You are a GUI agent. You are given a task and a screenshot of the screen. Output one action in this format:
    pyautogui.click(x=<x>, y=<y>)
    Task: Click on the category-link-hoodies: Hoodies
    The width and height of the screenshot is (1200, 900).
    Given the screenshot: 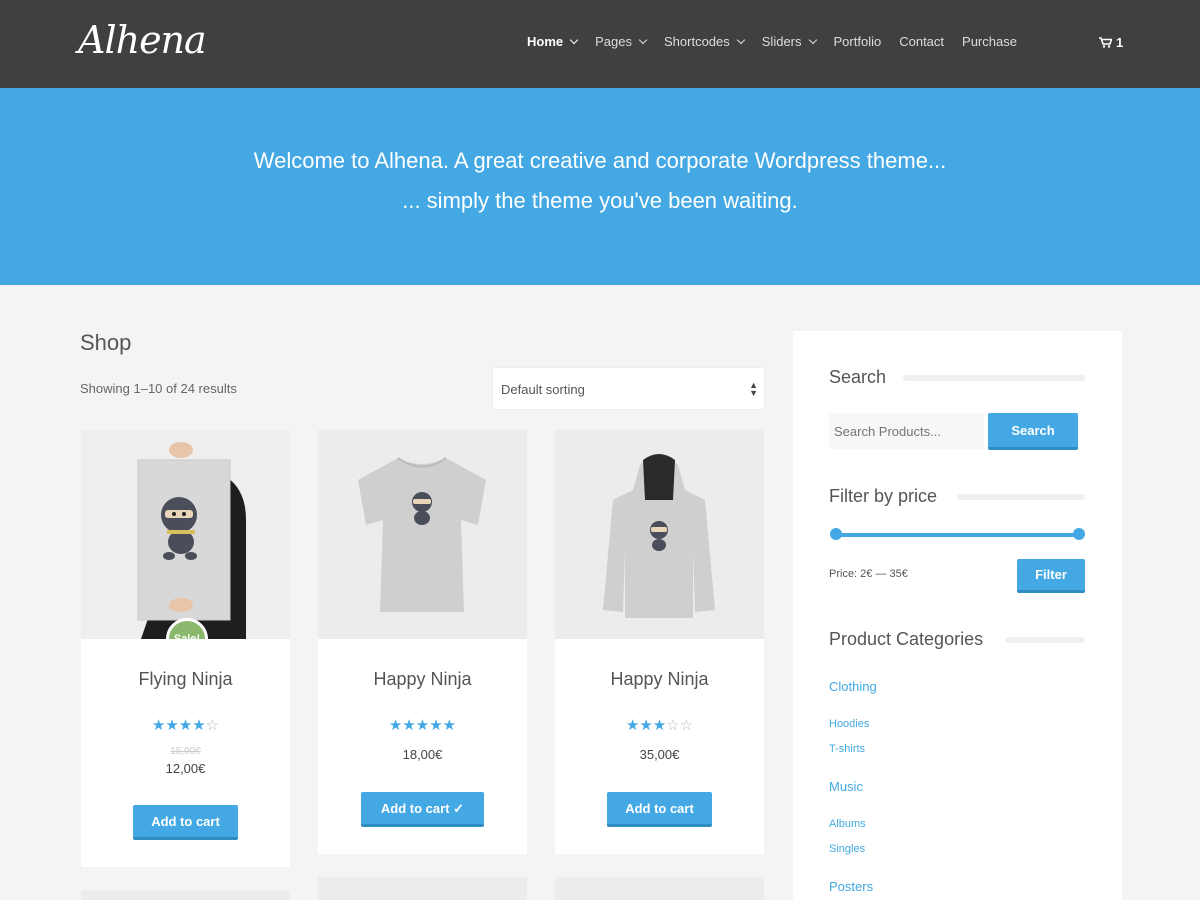 What is the action you would take?
    pyautogui.click(x=849, y=724)
    